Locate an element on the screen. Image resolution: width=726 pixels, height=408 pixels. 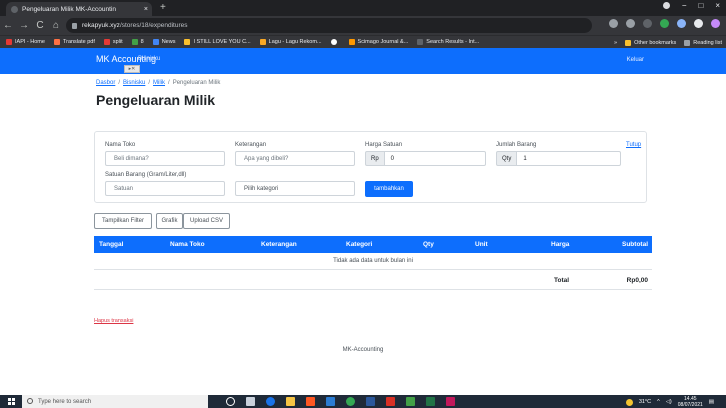
tab-close-icon: × is located at coordinates (146, 9).